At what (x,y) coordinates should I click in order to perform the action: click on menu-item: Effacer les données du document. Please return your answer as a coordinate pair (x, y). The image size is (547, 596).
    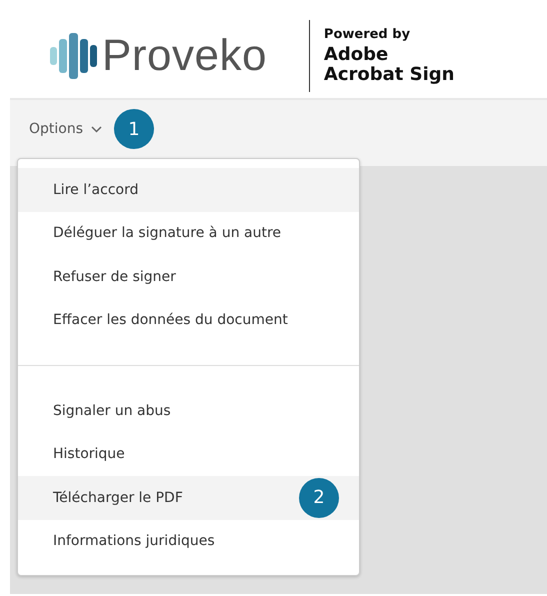
    Looking at the image, I should click on (188, 320).